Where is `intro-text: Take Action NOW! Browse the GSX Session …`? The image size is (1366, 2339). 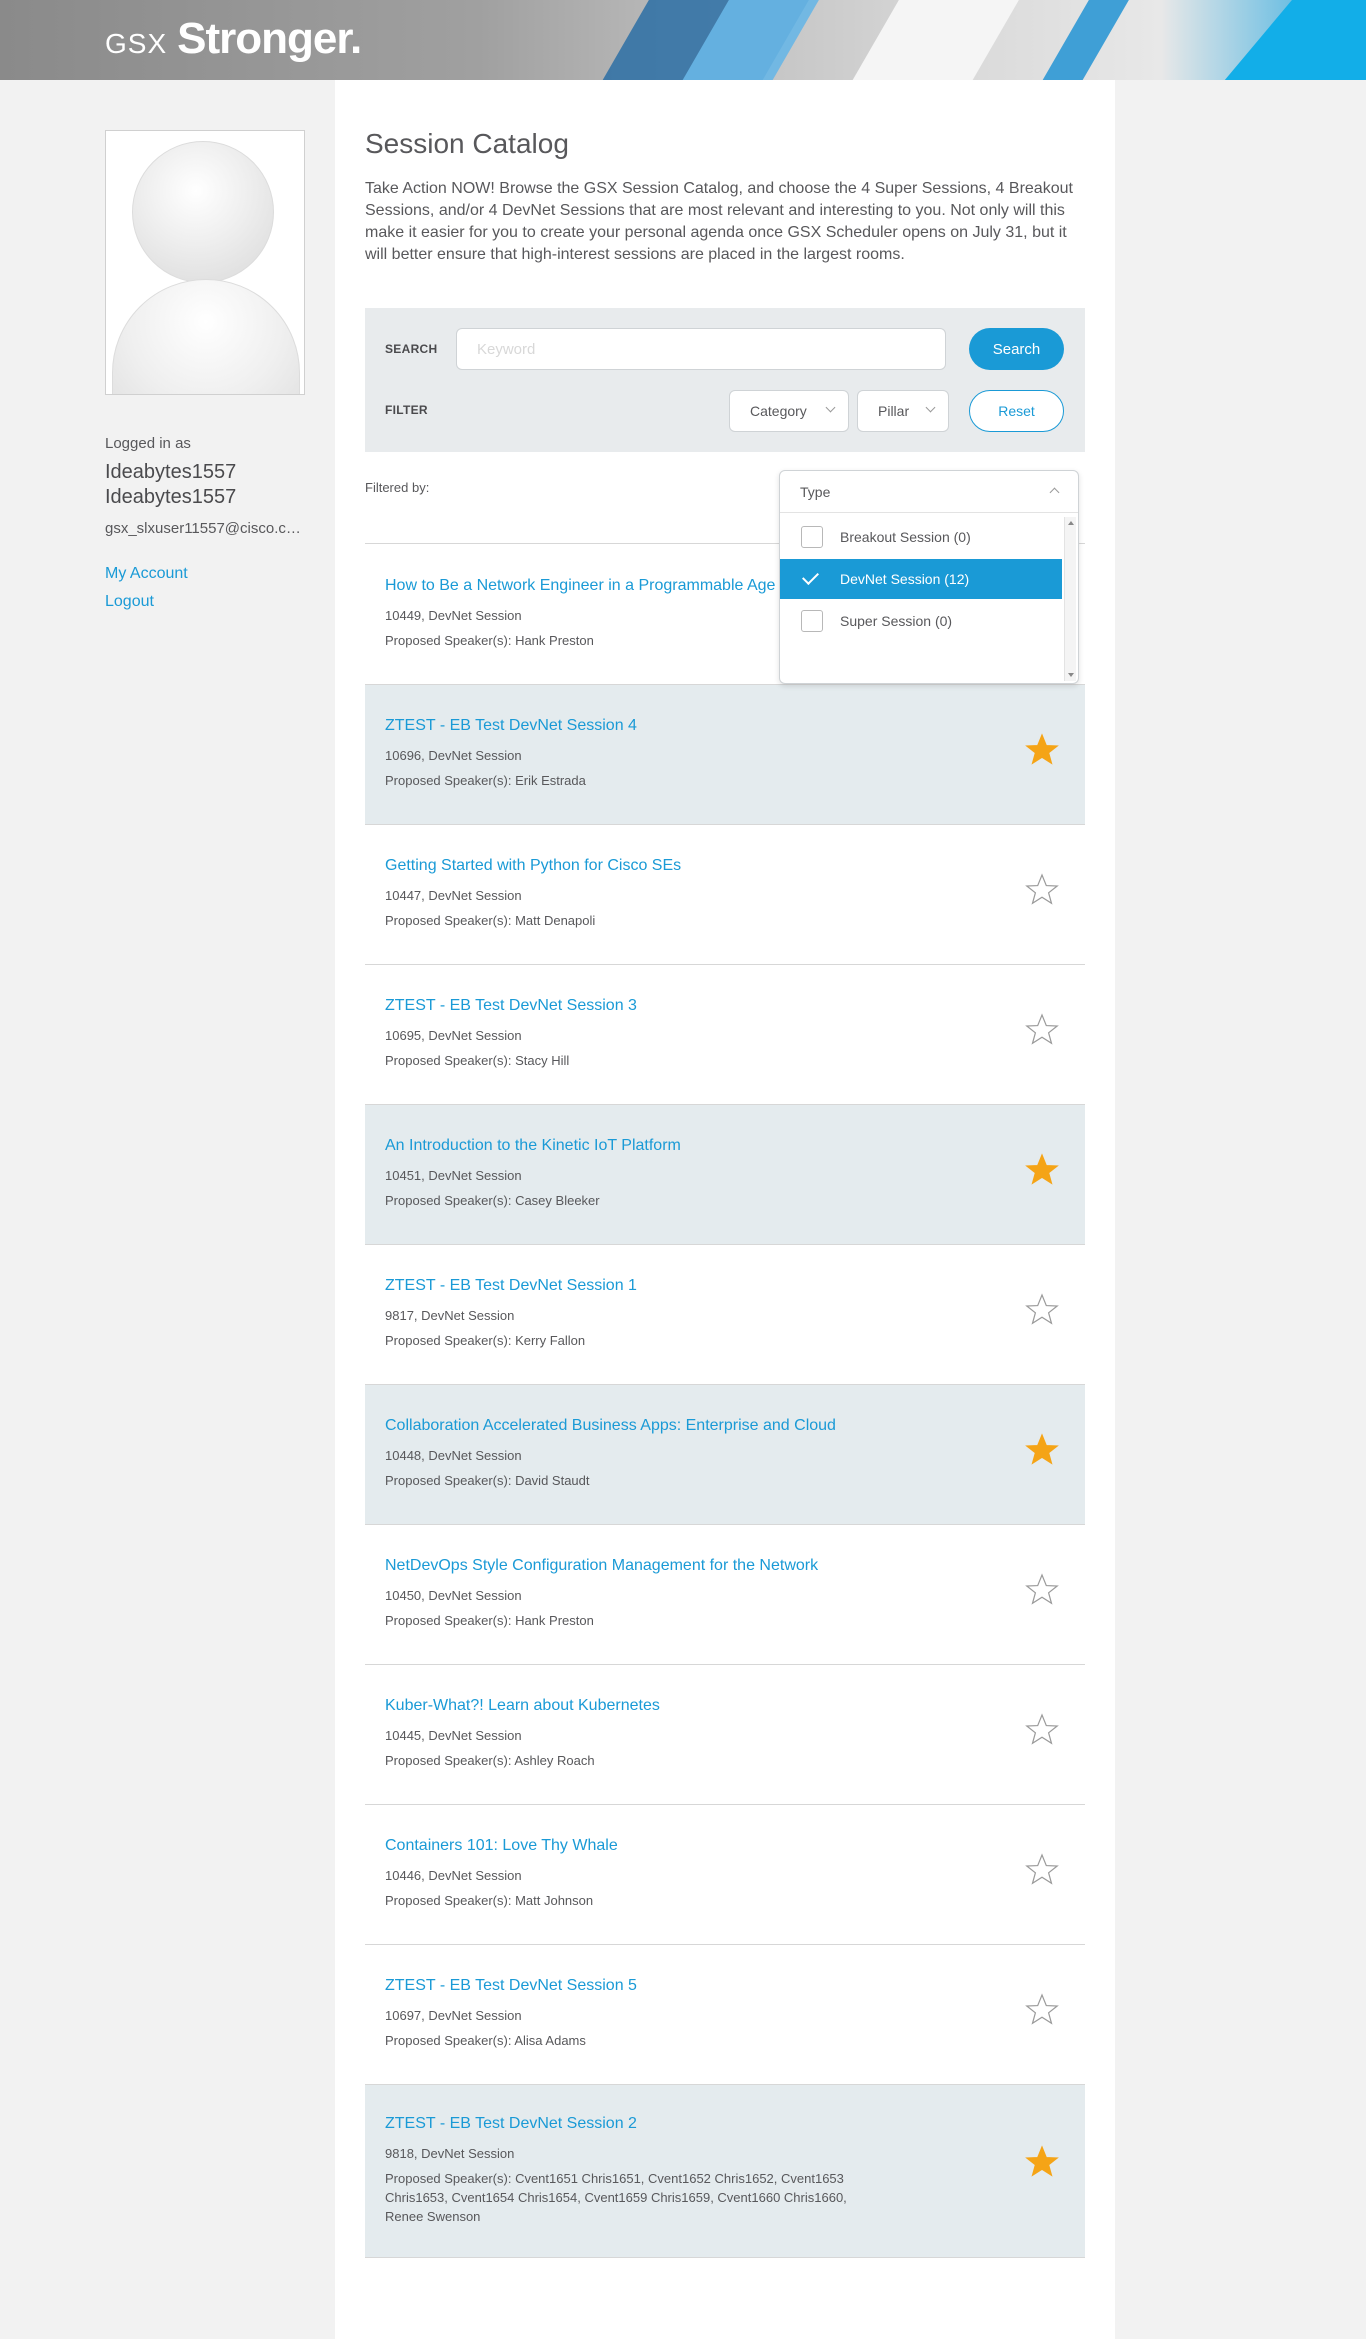
intro-text: Take Action NOW! Browse the GSX Session … is located at coordinates (719, 221).